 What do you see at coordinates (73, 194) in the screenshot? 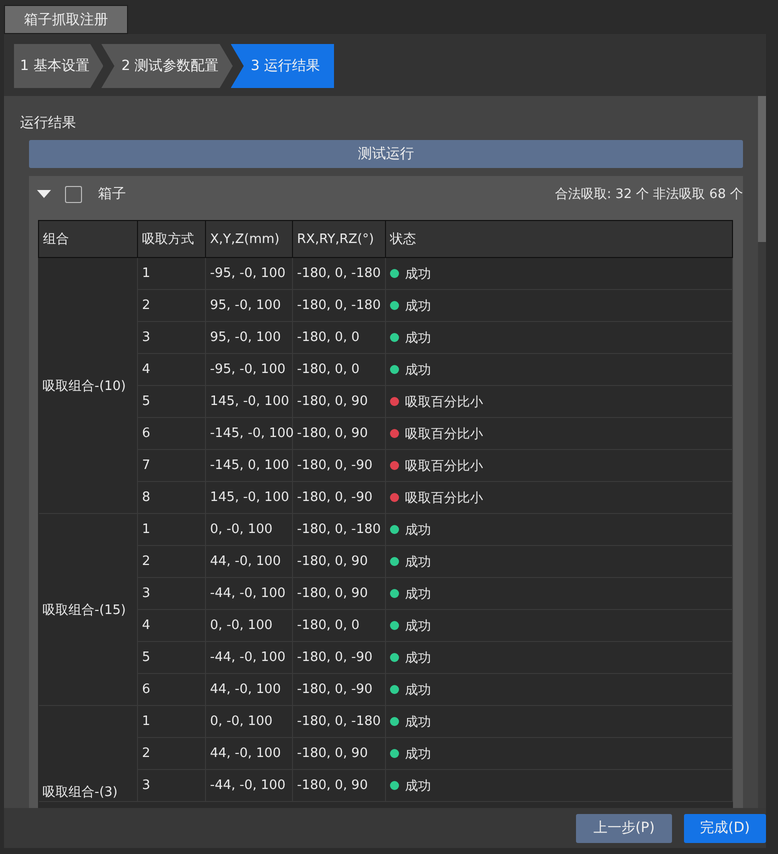
I see `group-checkbox` at bounding box center [73, 194].